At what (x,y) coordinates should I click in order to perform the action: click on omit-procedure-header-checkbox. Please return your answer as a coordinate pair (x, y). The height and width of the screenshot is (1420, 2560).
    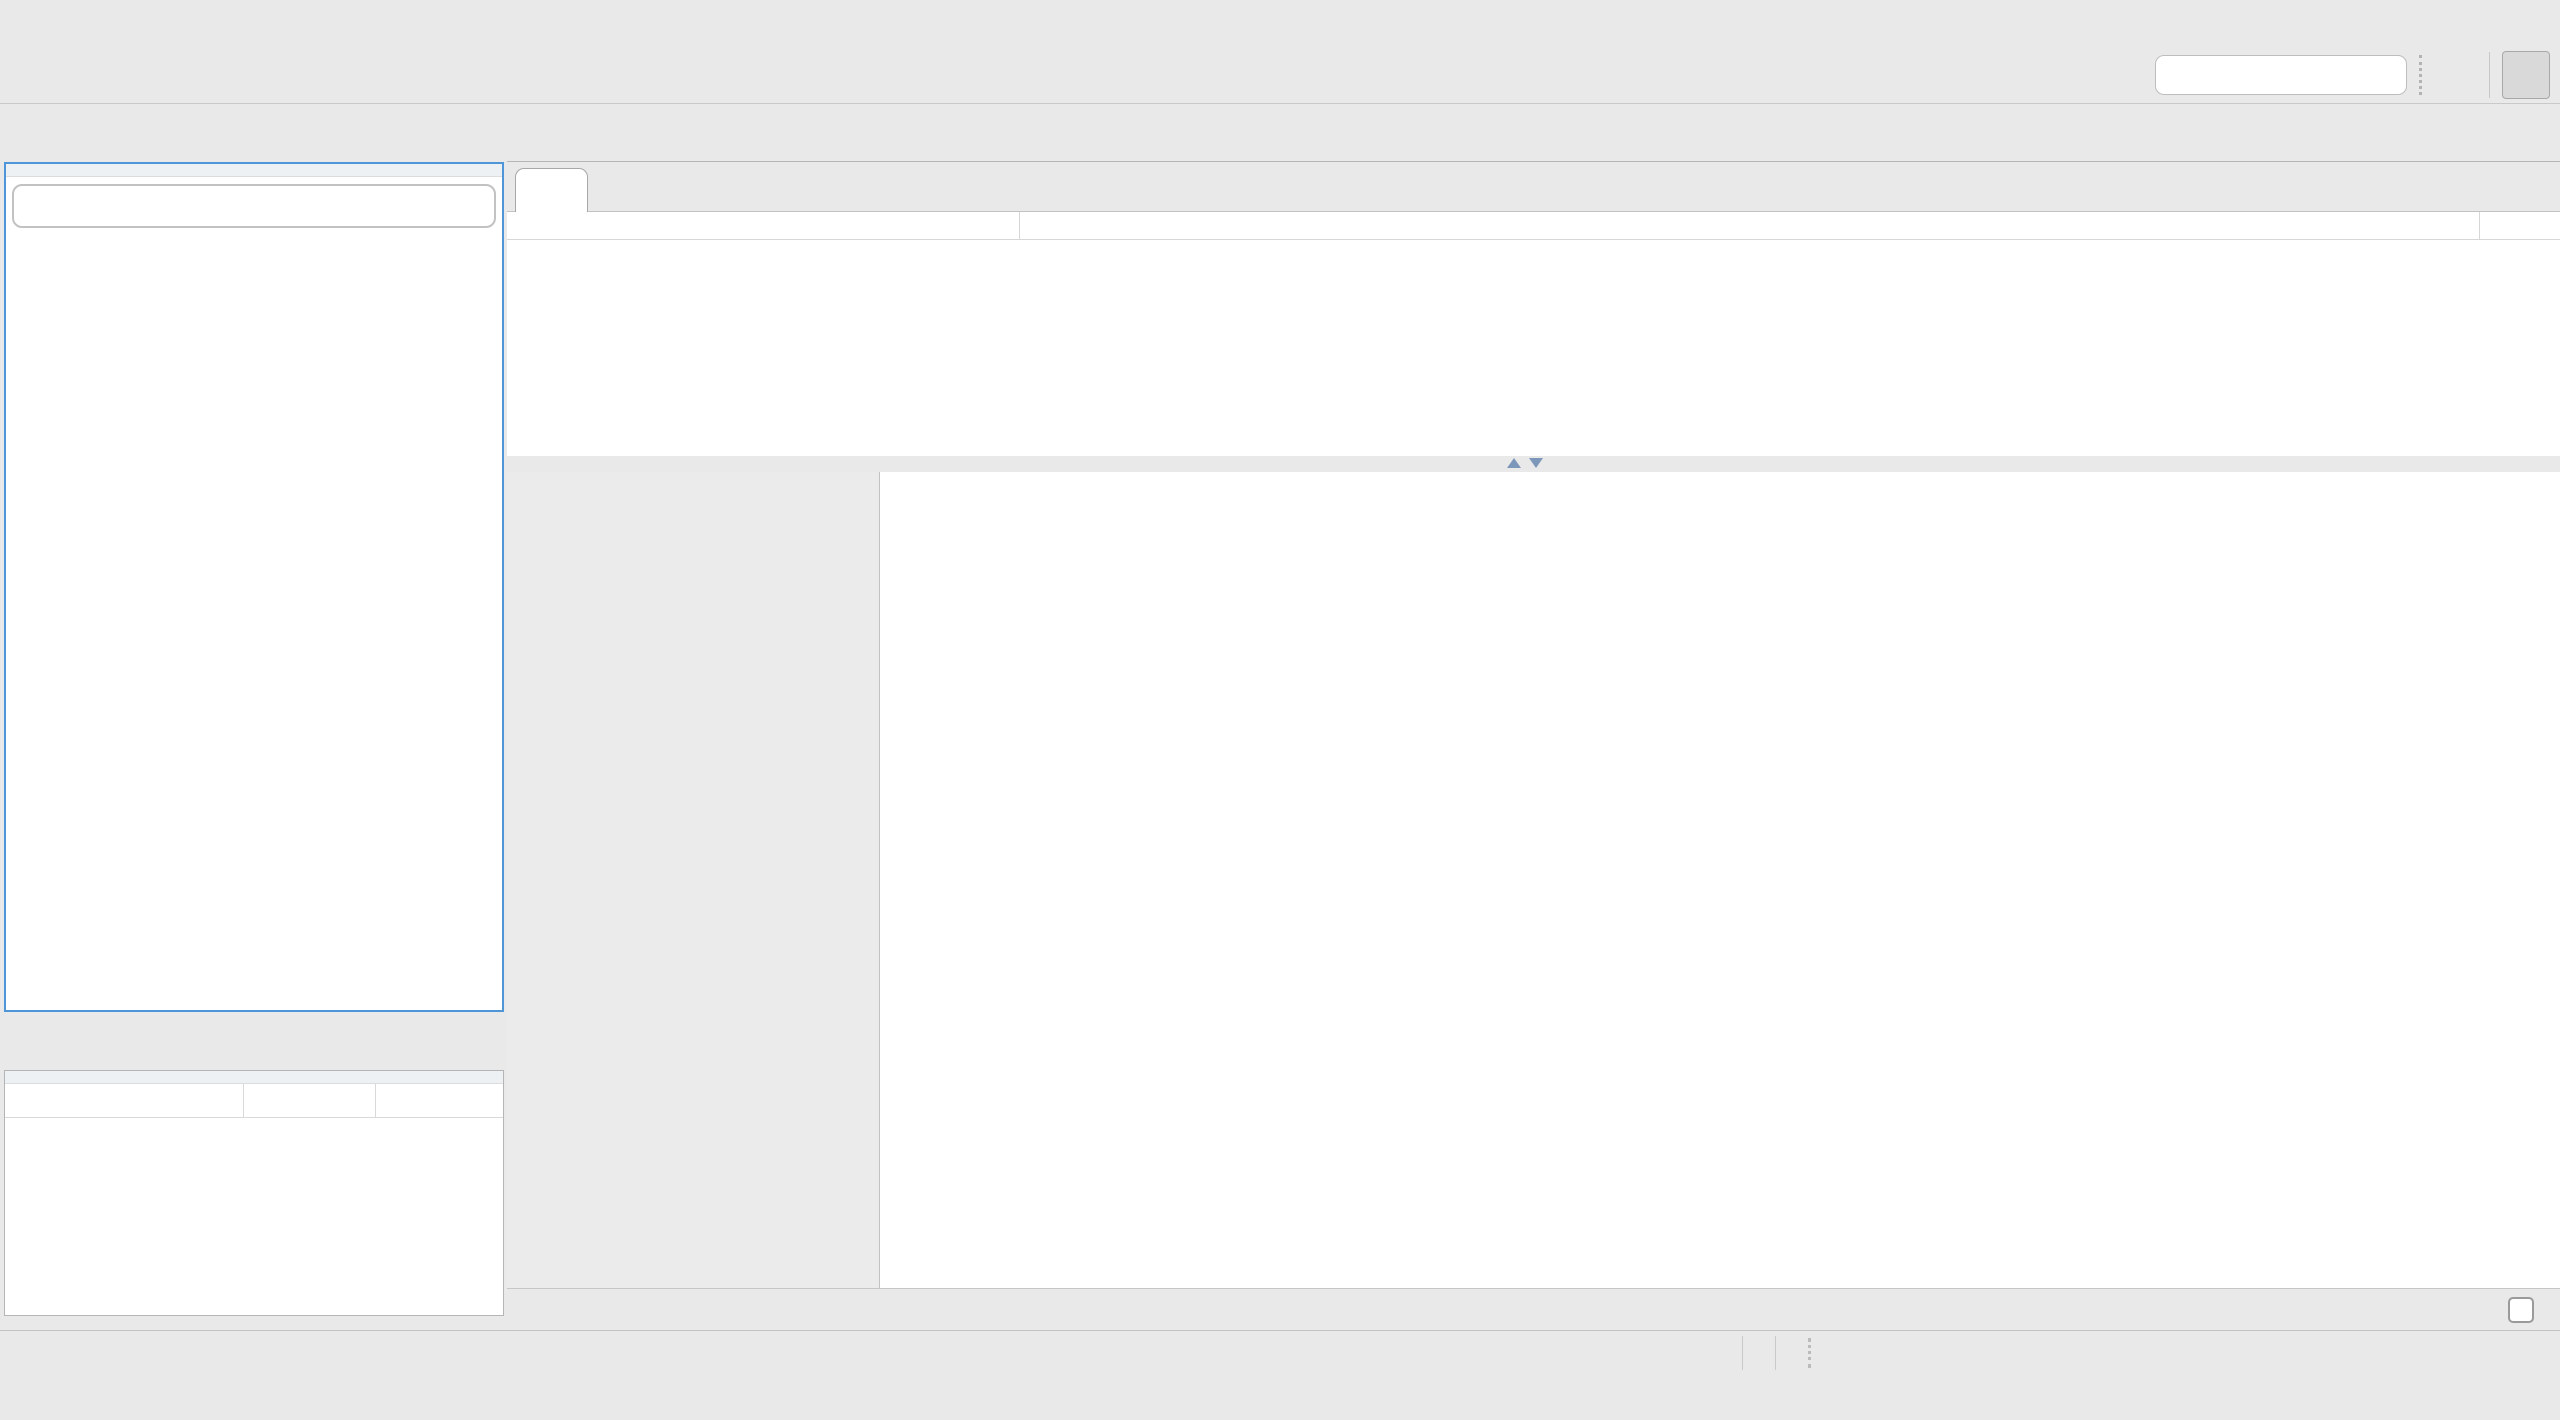
    Looking at the image, I should click on (2521, 1309).